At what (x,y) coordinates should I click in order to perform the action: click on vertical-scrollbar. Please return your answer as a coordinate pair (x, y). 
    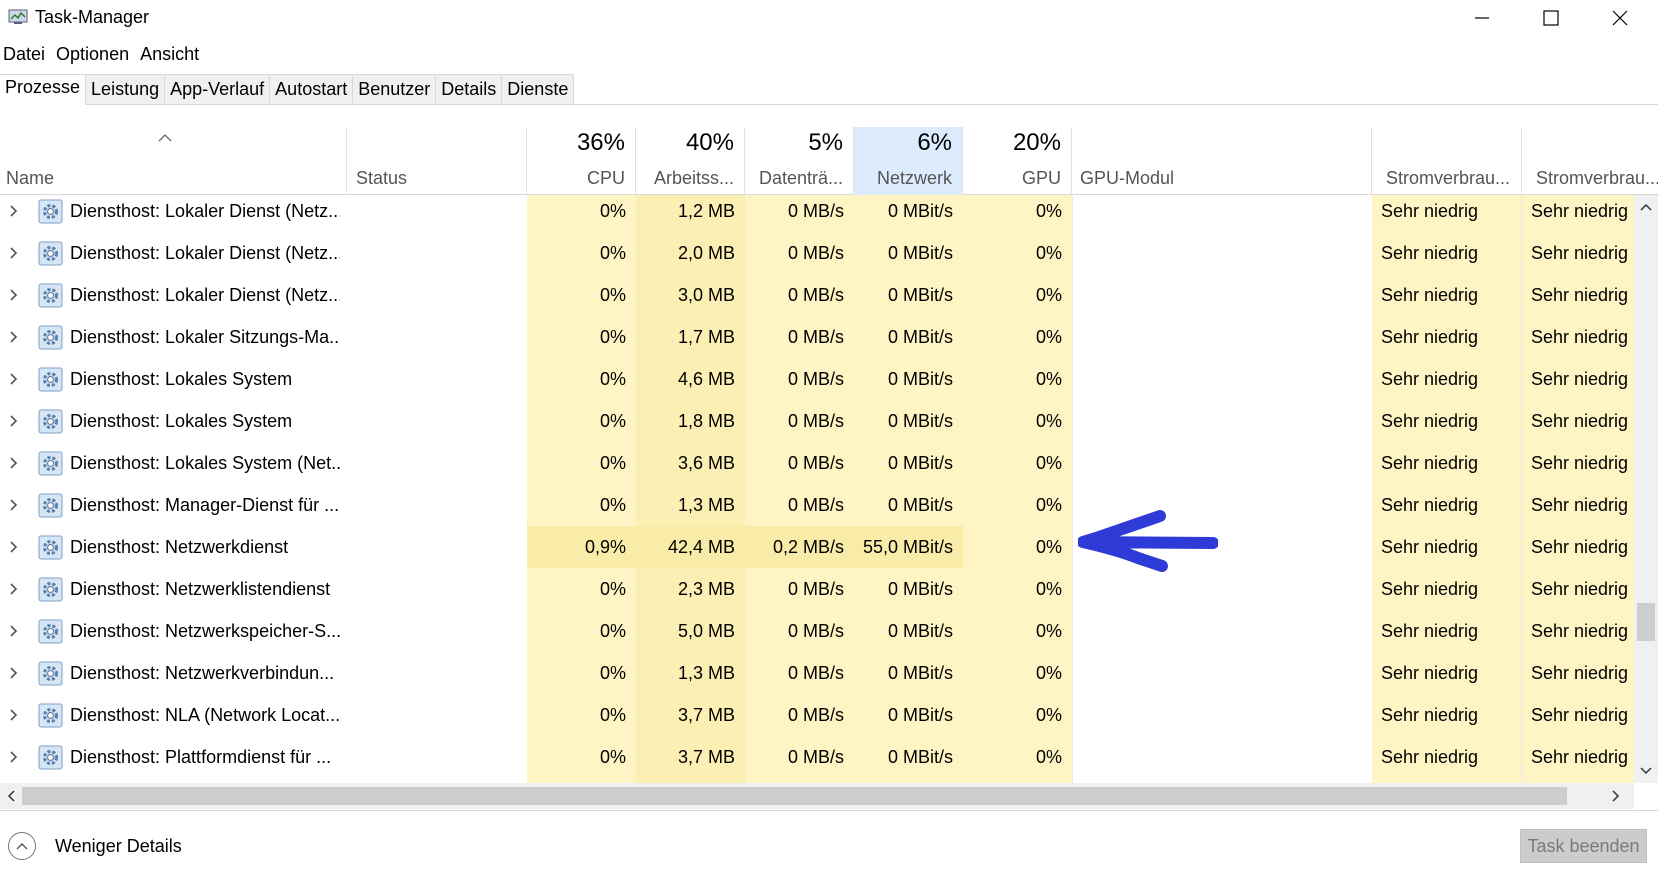
    Looking at the image, I should click on (1646, 489).